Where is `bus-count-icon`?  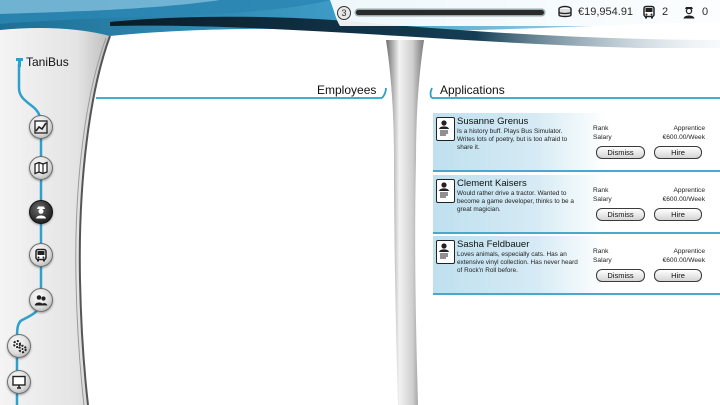 bus-count-icon is located at coordinates (649, 12).